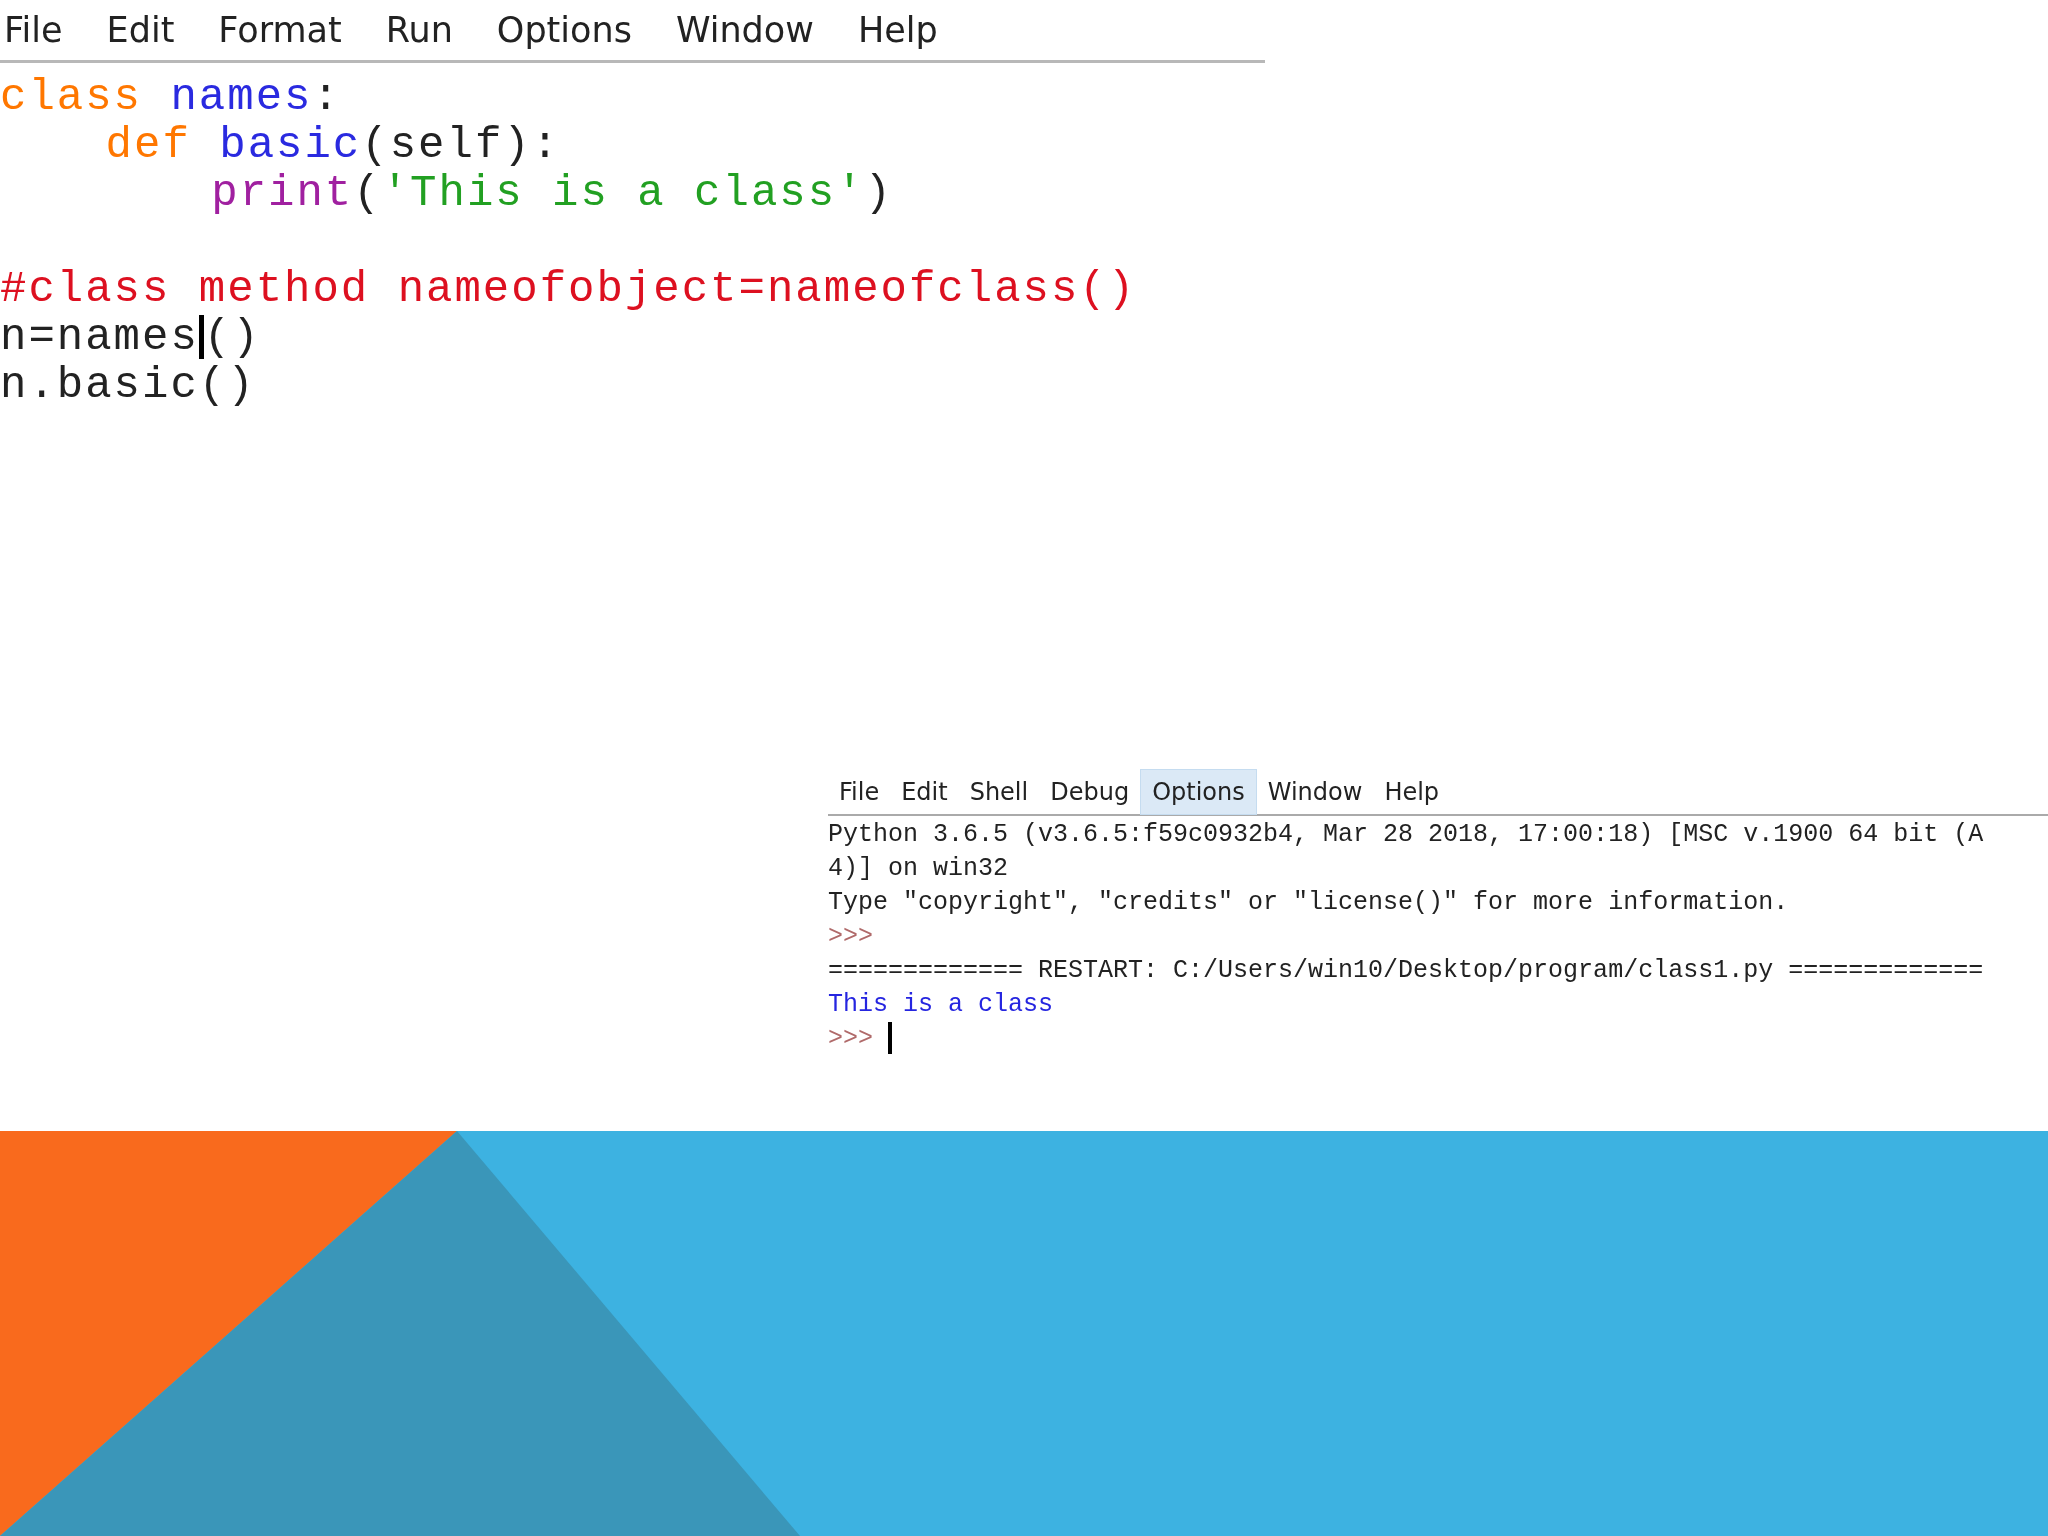 Image resolution: width=2048 pixels, height=1536 pixels. Describe the element at coordinates (1308, 902) in the screenshot. I see `code-text: Type "copyright", "credits" or "license()" for more information.` at that location.